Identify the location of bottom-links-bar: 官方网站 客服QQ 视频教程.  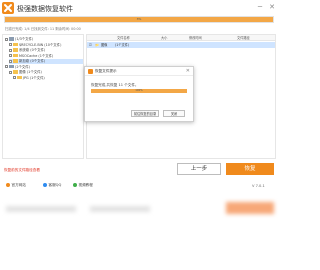
(140, 185).